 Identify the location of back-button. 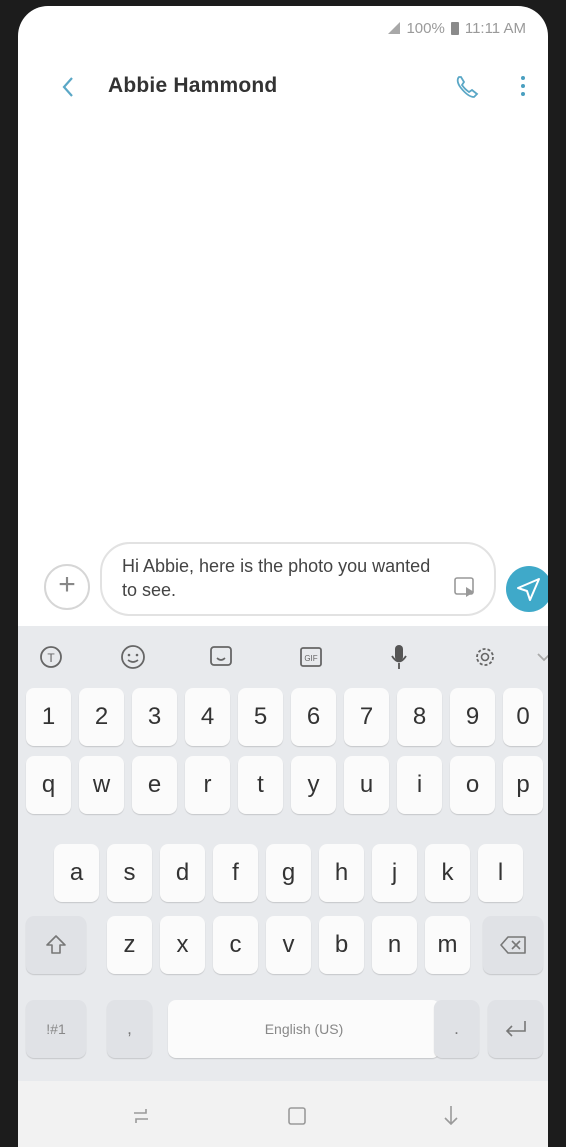
(69, 87).